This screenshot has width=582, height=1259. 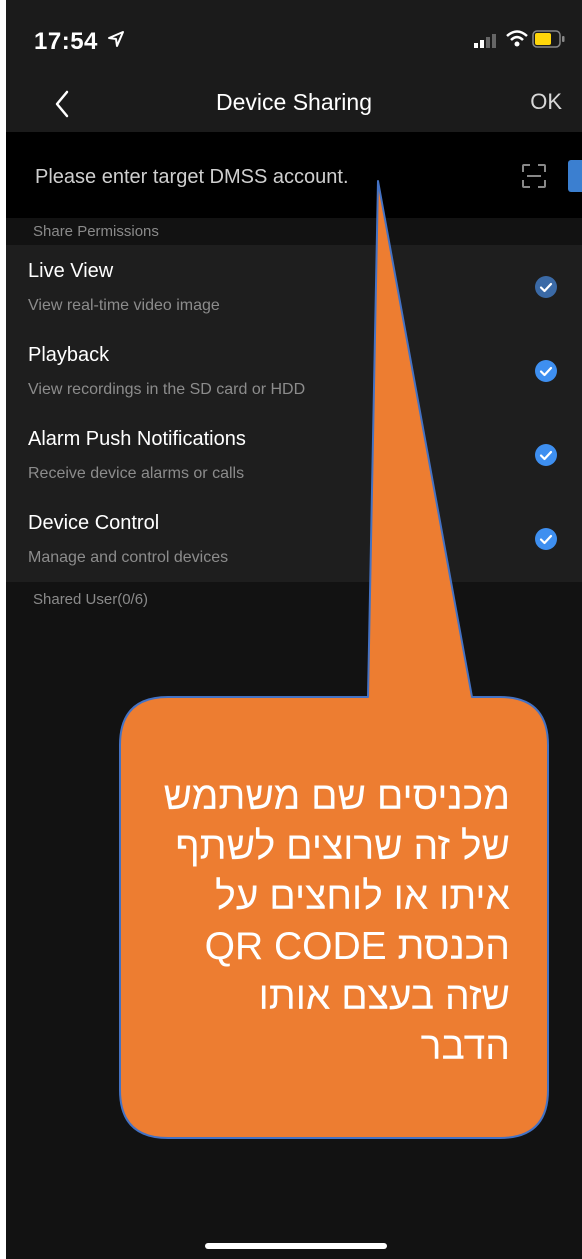 I want to click on permission-title: Alarm Push Notifications, so click(x=137, y=439).